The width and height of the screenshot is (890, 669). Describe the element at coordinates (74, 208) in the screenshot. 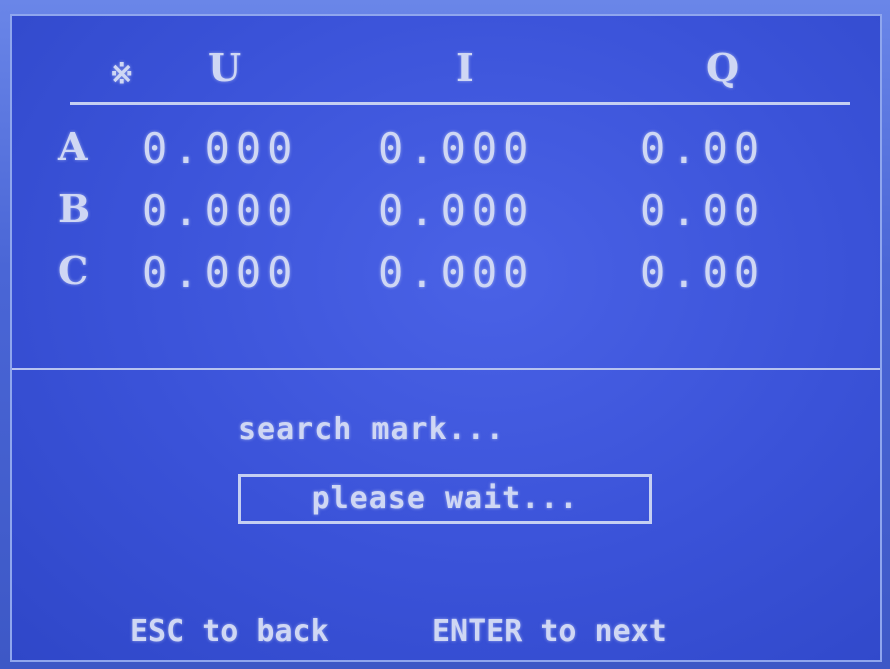

I see `phase-label: B` at that location.